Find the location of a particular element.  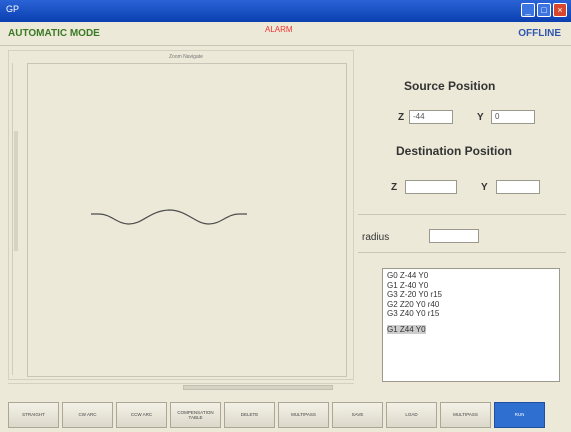

toolbar-button-compensation-table: COMPENSATION TABLE is located at coordinates (195, 415).